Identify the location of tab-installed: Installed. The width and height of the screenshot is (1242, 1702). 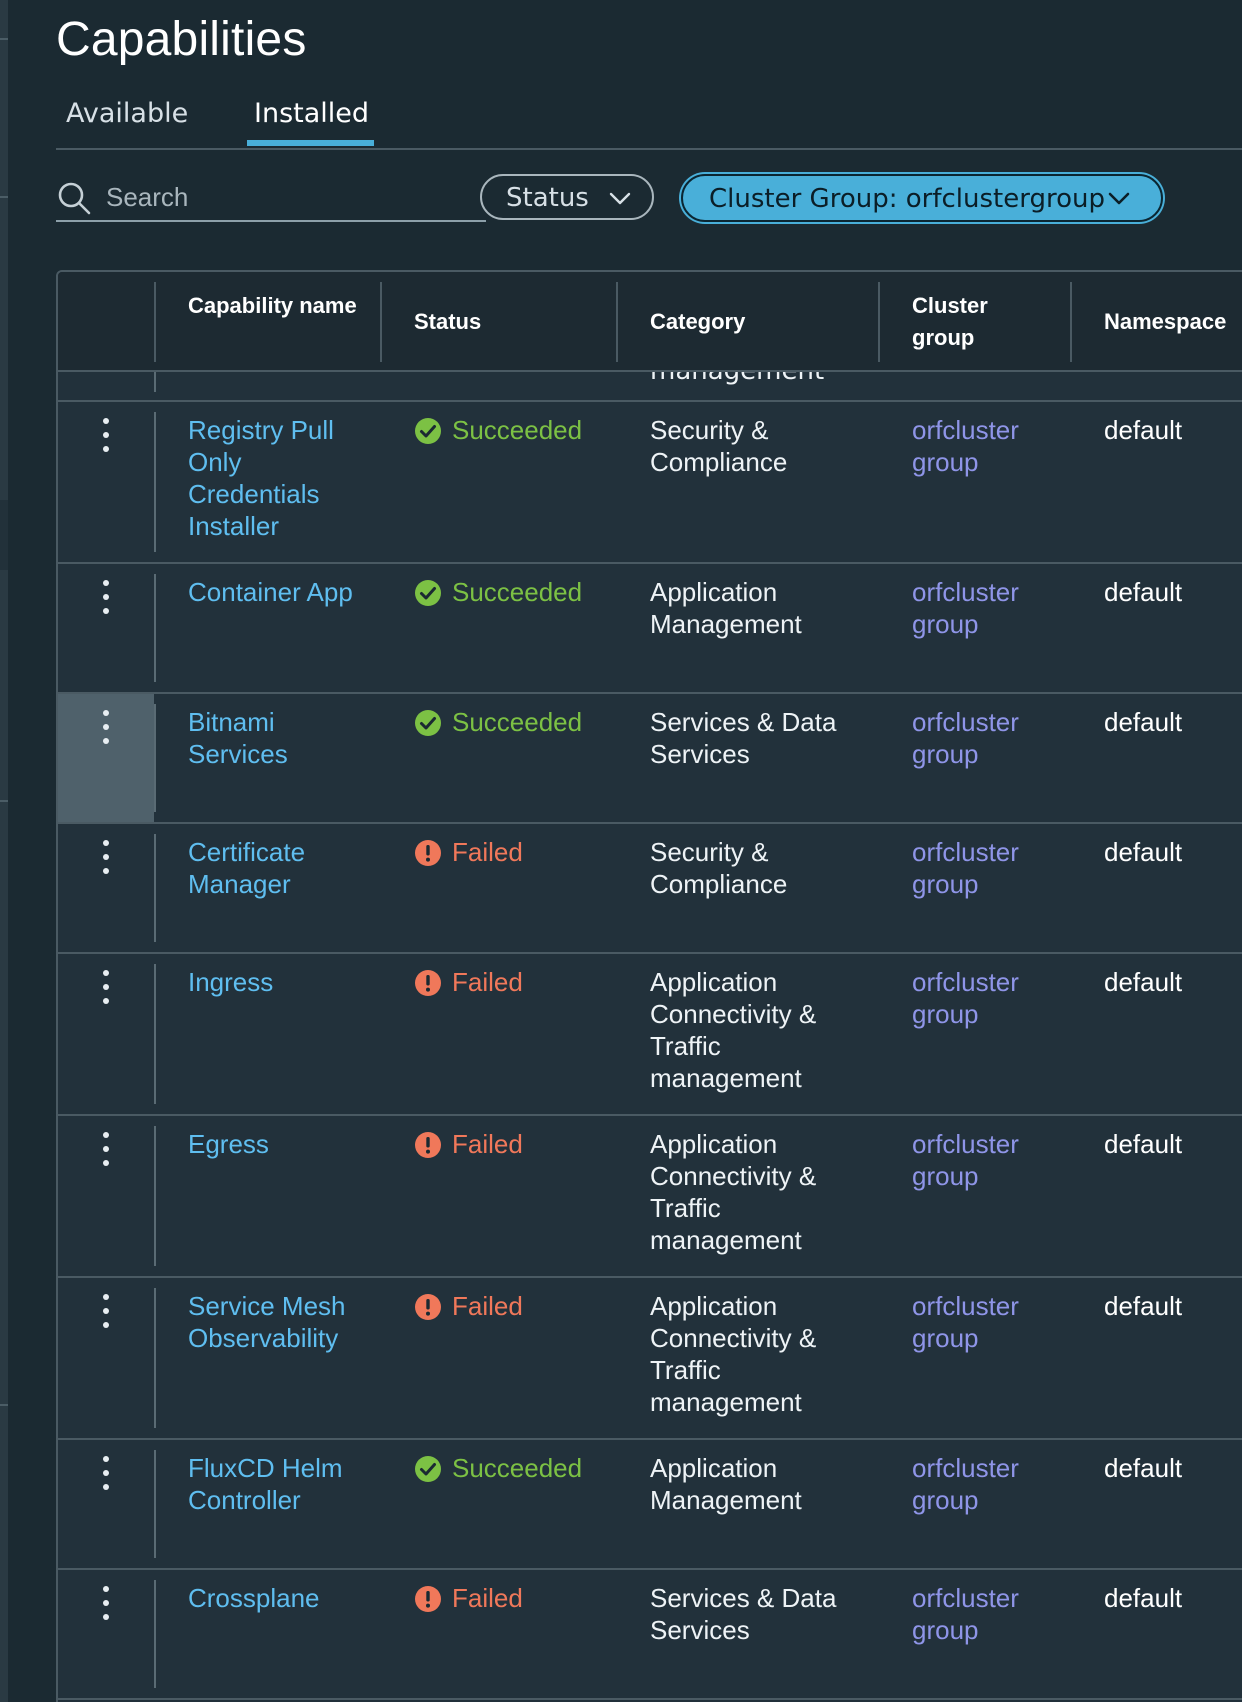
(311, 113).